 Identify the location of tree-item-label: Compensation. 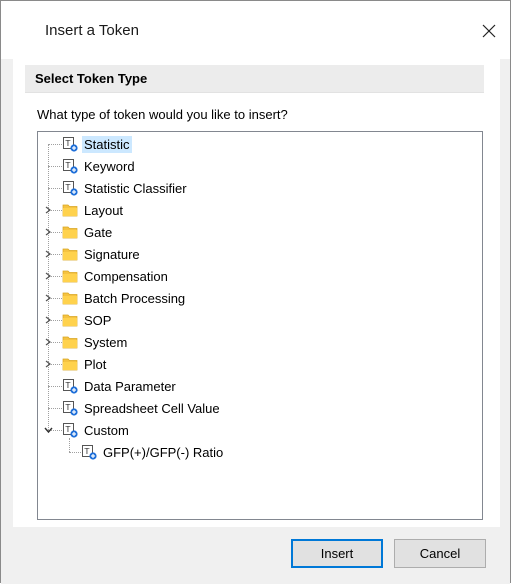
(126, 276).